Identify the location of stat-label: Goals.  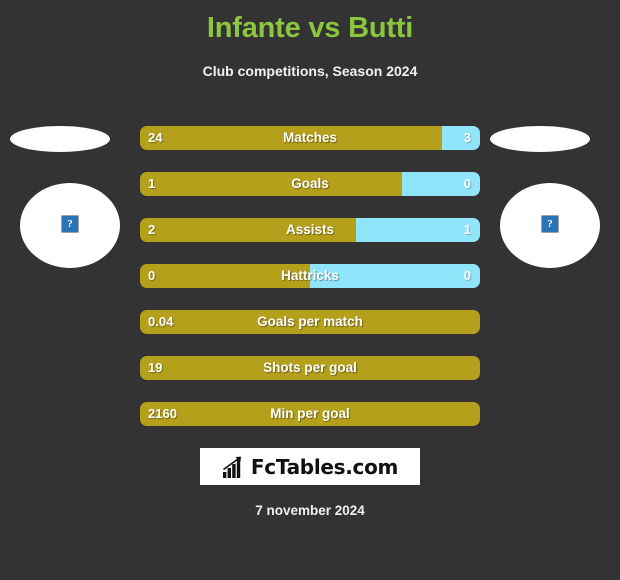
(310, 183).